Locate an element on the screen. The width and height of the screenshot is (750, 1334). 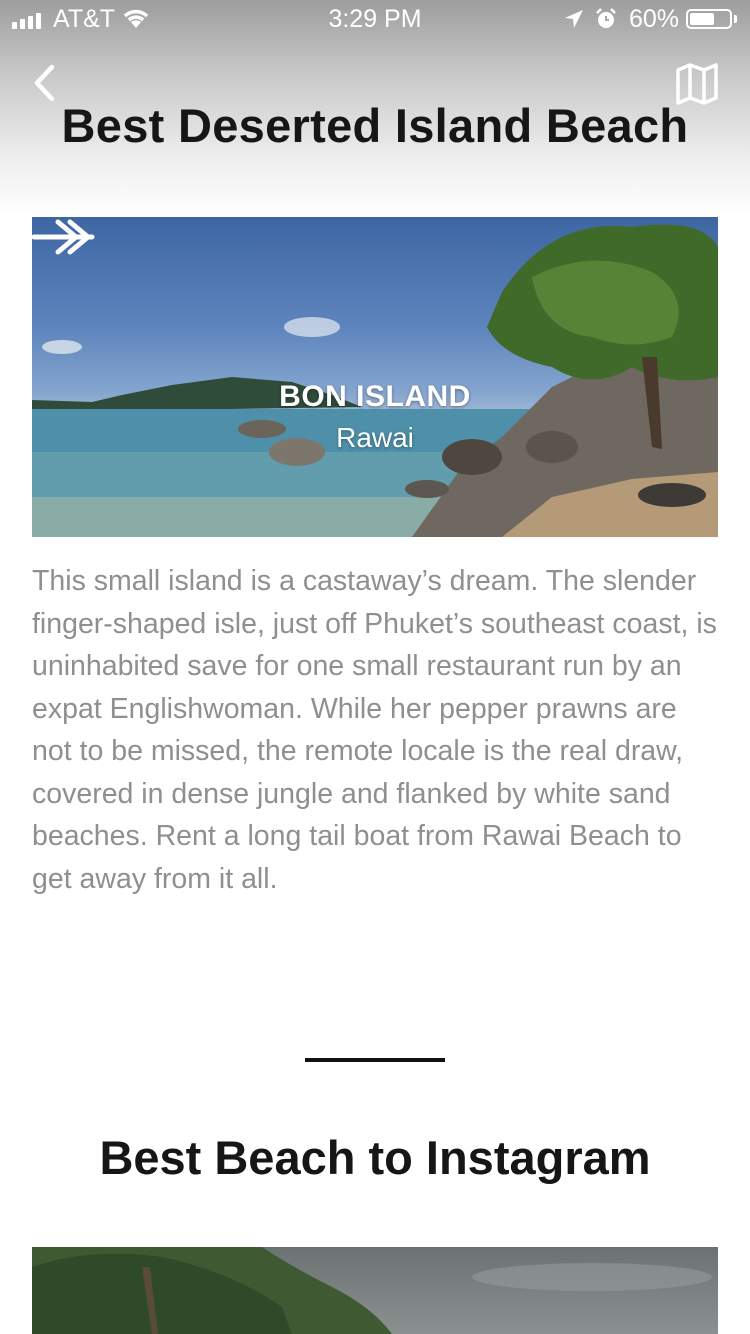
section-title: Best Beach to Instagram is located at coordinates (375, 1157).